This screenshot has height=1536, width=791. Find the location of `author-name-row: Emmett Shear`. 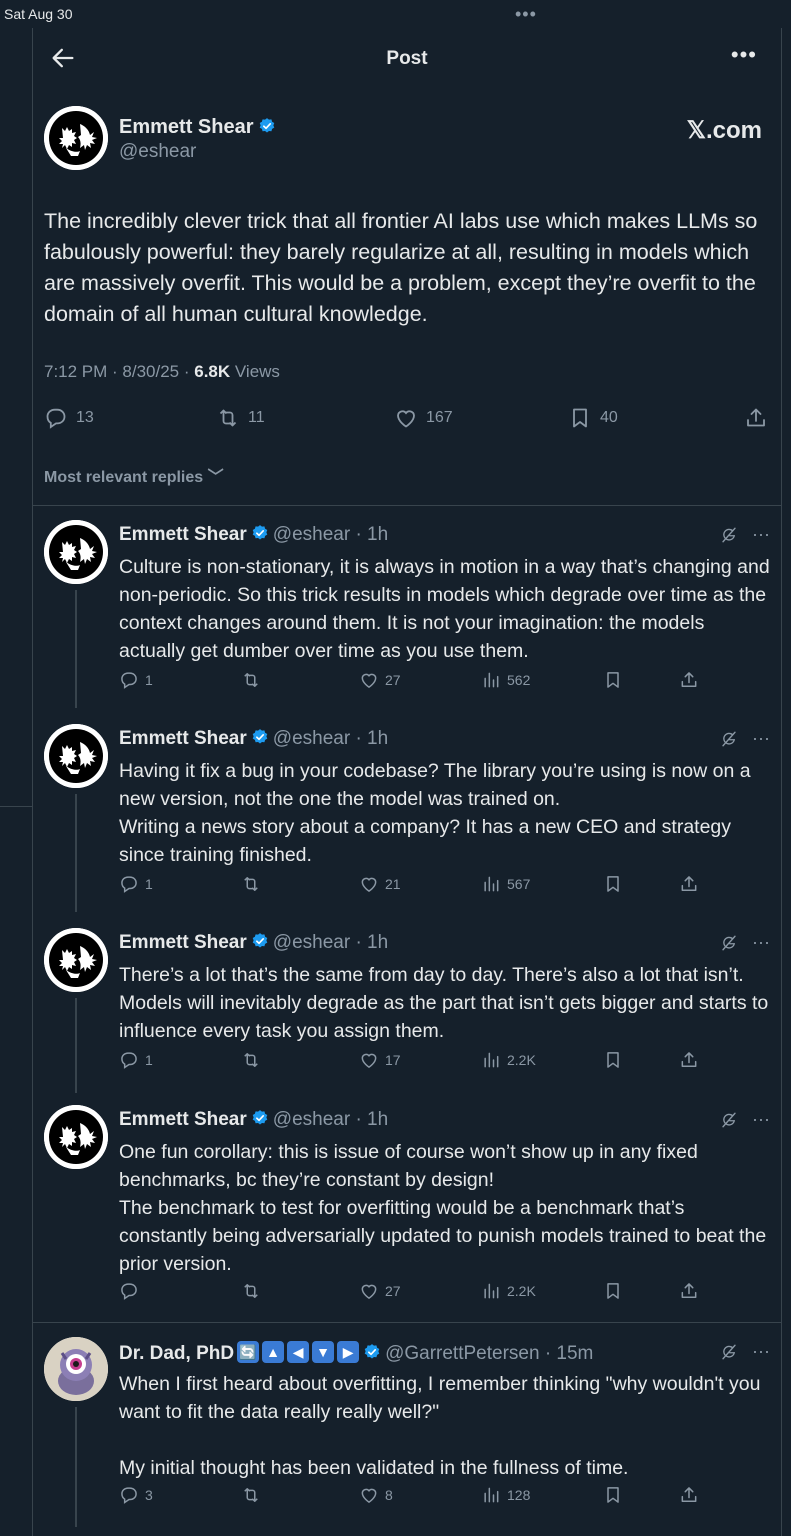

author-name-row: Emmett Shear is located at coordinates (197, 127).